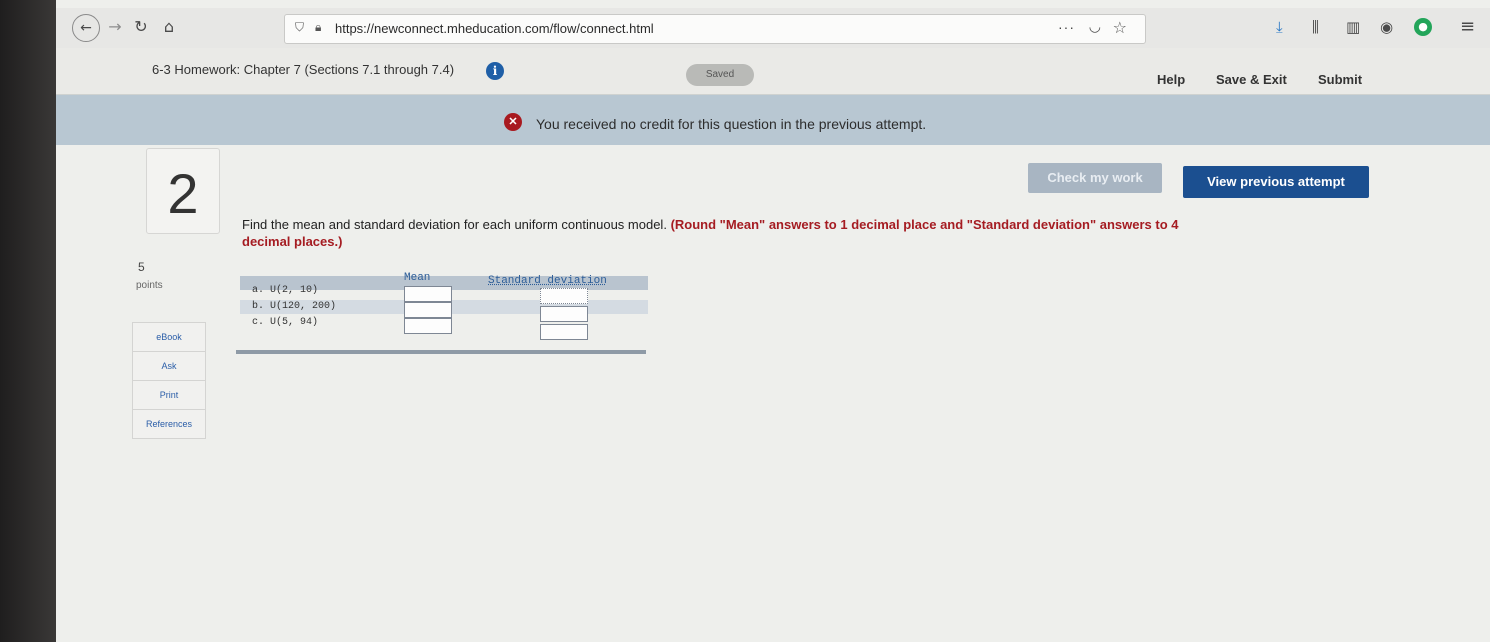  What do you see at coordinates (1353, 27) in the screenshot?
I see `sidebar-icon: ▥` at bounding box center [1353, 27].